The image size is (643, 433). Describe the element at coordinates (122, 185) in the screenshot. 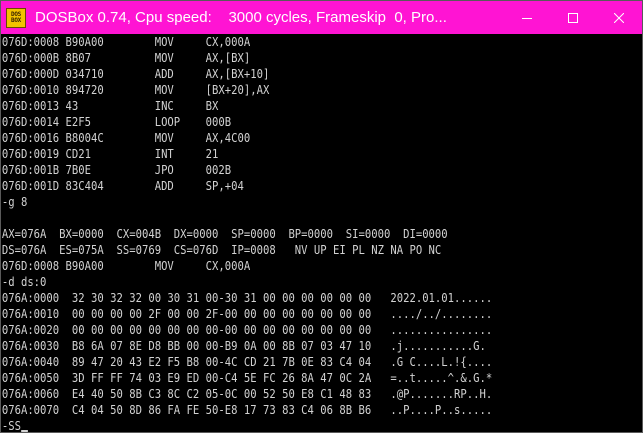

I see `console-line: 076D:001D 83C404 ADD SP,+04` at that location.